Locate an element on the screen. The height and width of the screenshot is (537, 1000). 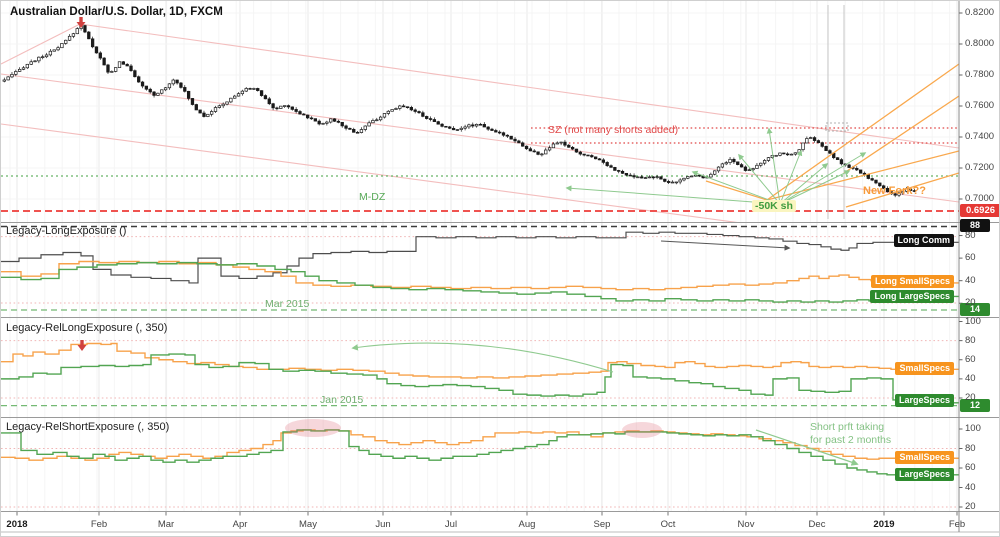
price-tick-label: 0.7200 is located at coordinates (980, 167).